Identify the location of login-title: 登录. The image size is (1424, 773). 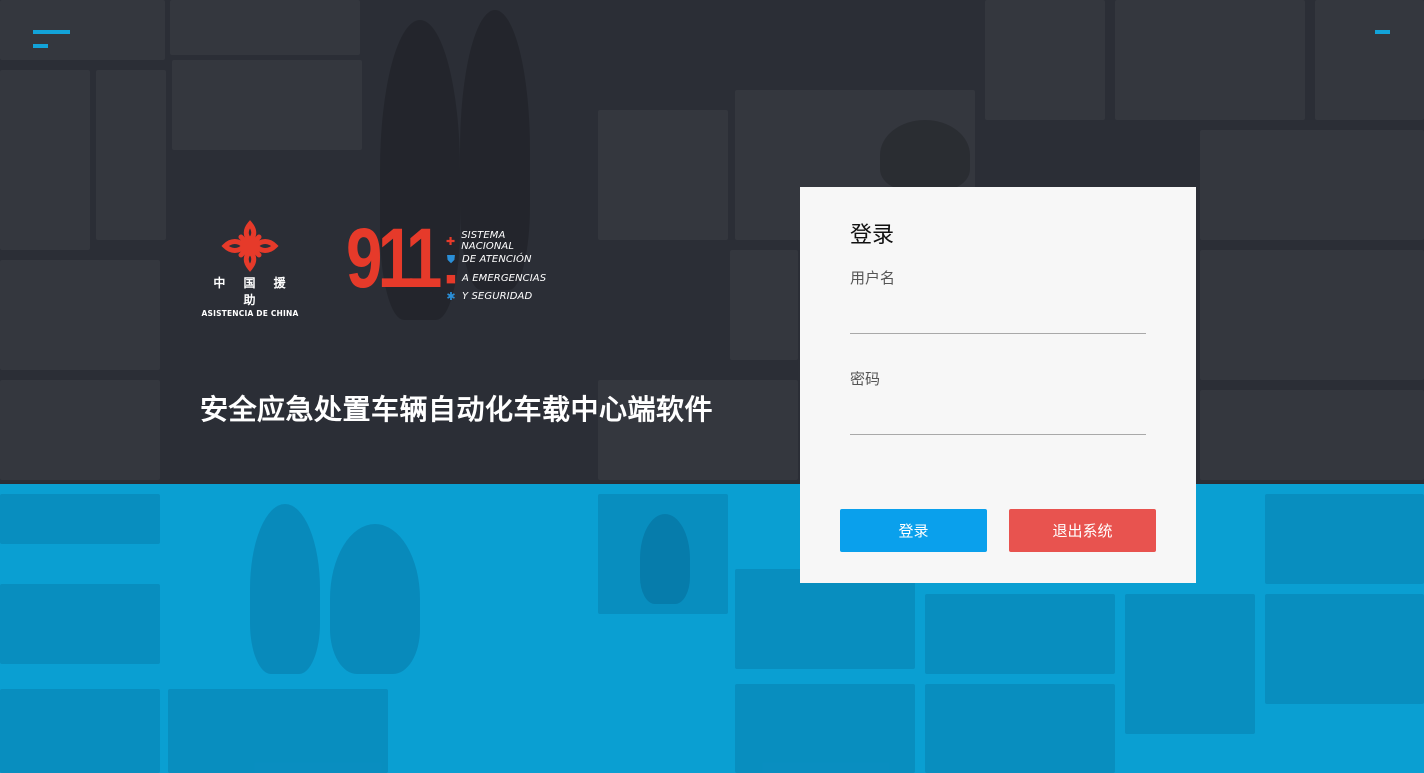
(872, 235).